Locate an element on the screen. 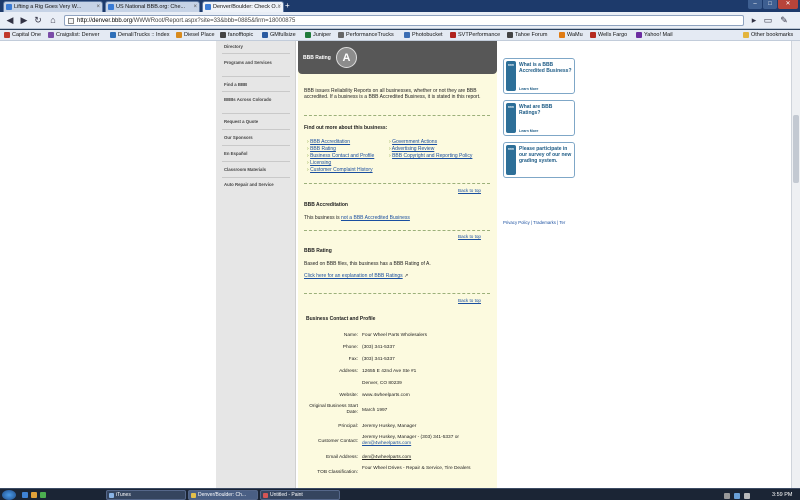 The height and width of the screenshot is (500, 800). start-button is located at coordinates (9, 495).